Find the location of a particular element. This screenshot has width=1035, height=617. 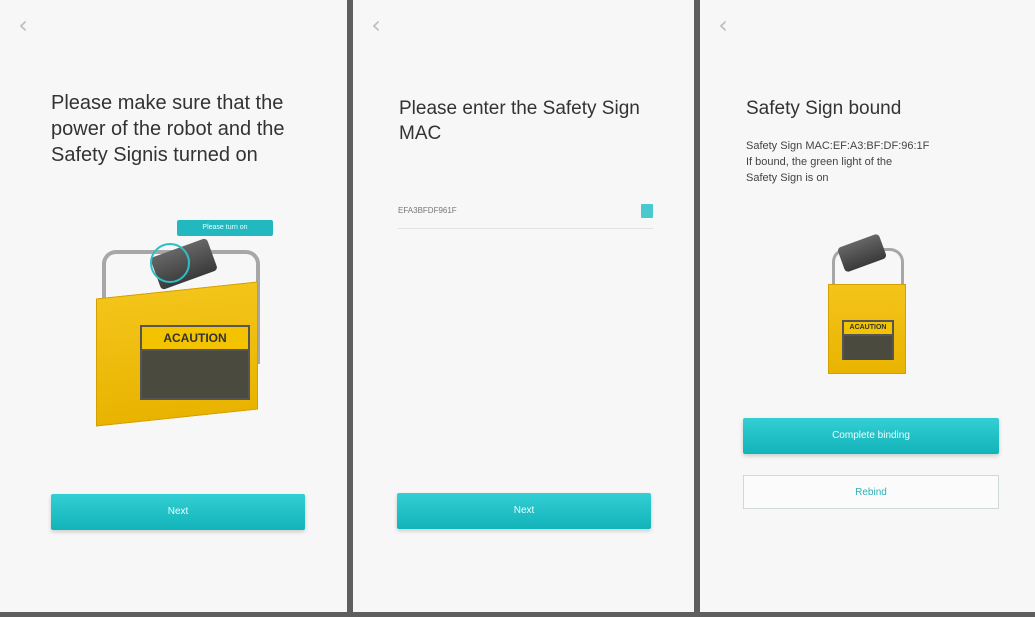

bound-sign-illustration: ACAUTION is located at coordinates (865, 300).